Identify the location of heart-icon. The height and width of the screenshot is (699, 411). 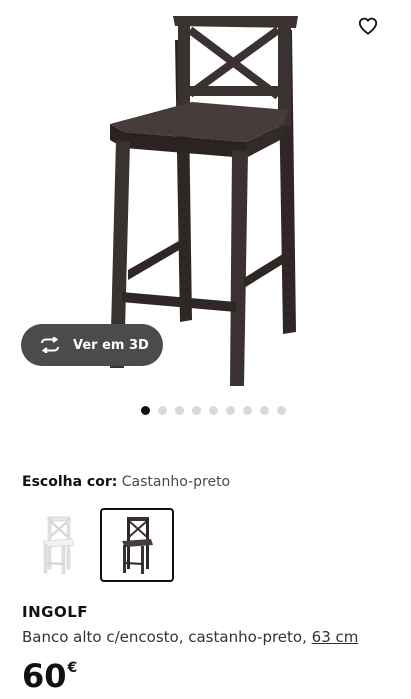
(368, 26).